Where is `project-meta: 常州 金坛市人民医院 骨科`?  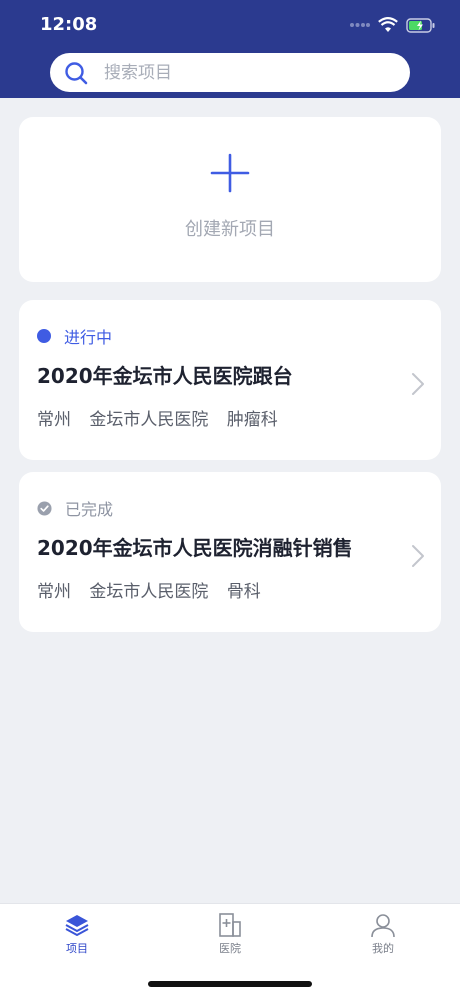 project-meta: 常州 金坛市人民医院 骨科 is located at coordinates (149, 589).